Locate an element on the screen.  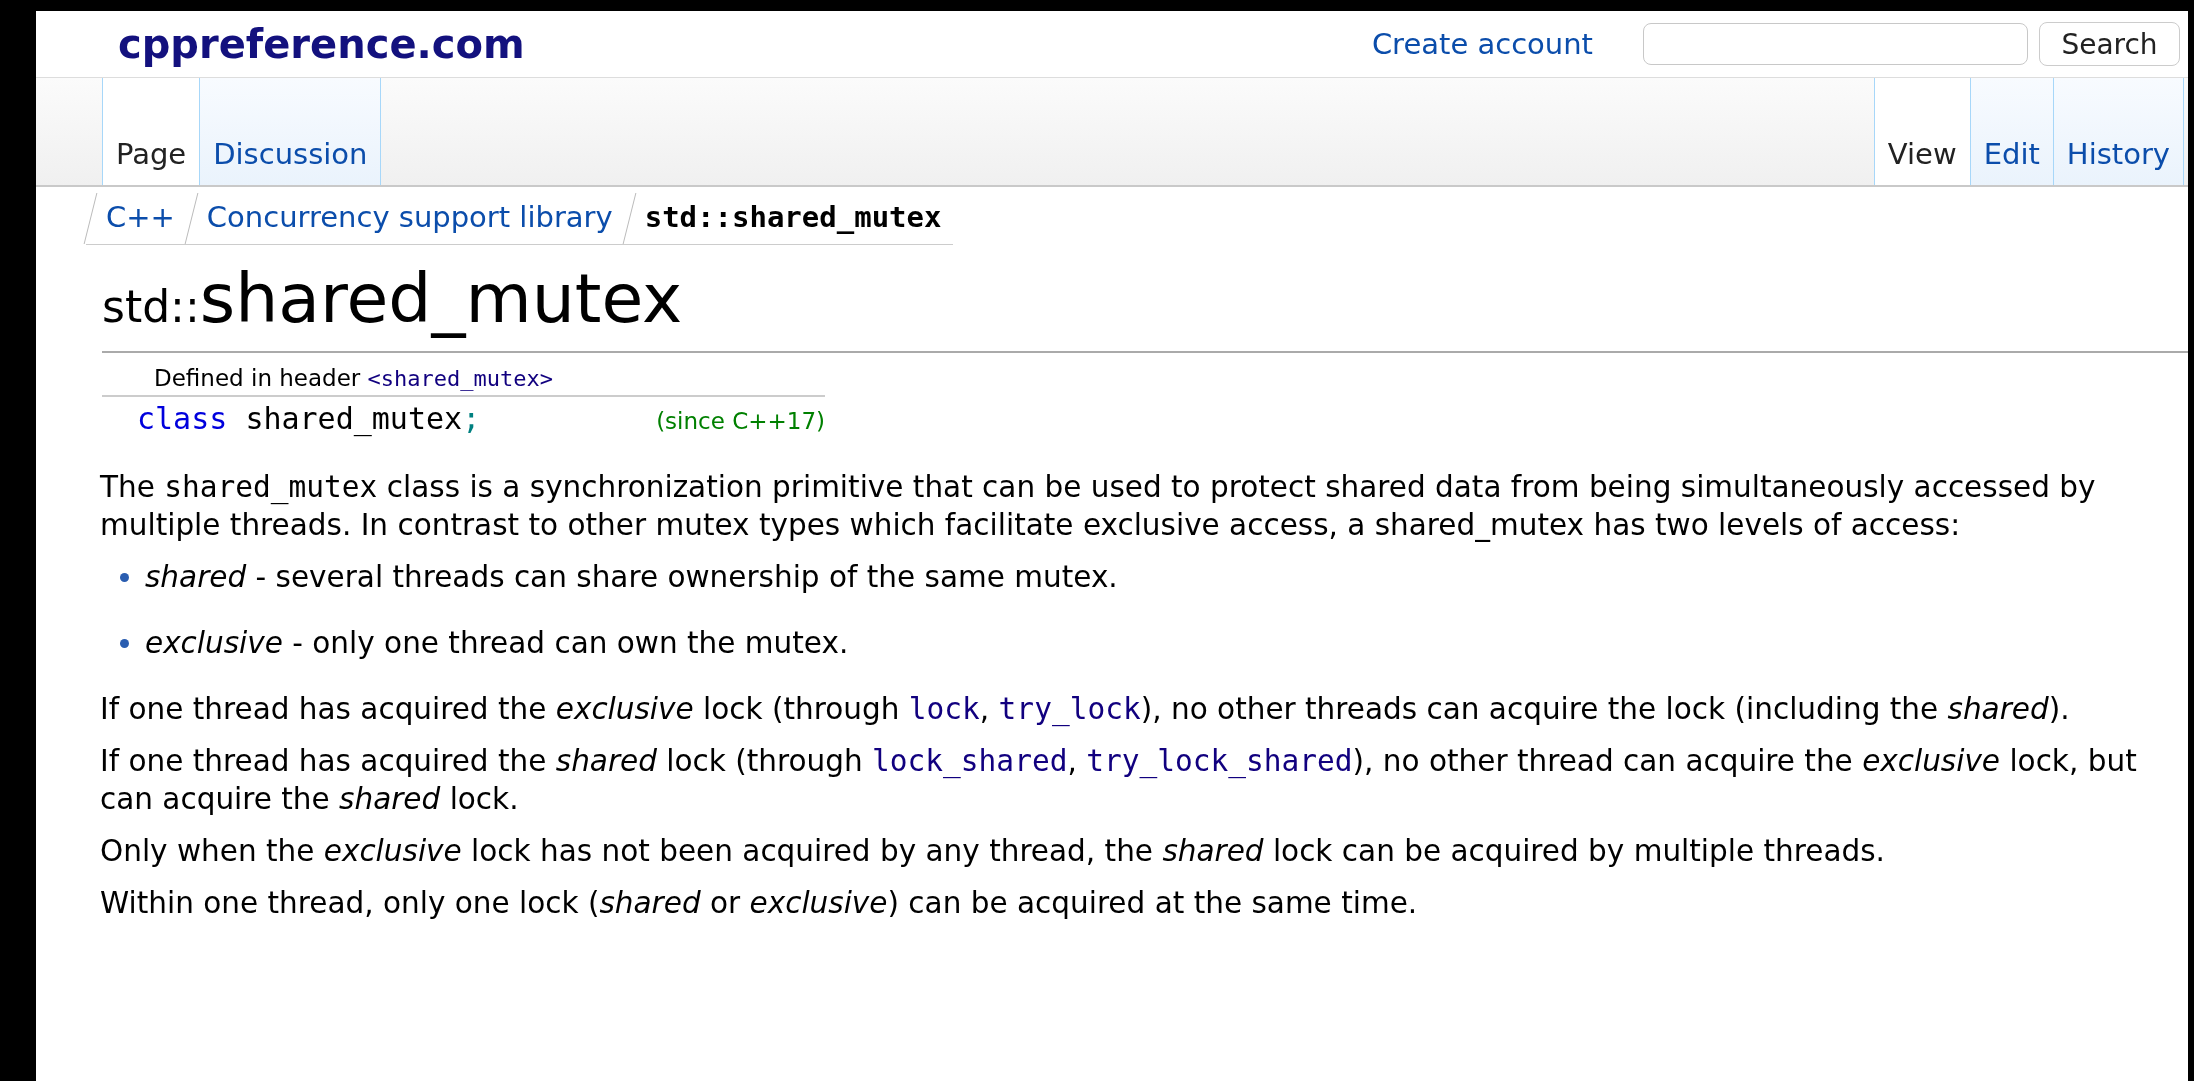
code-link: try_lock_shared is located at coordinates (1219, 761).